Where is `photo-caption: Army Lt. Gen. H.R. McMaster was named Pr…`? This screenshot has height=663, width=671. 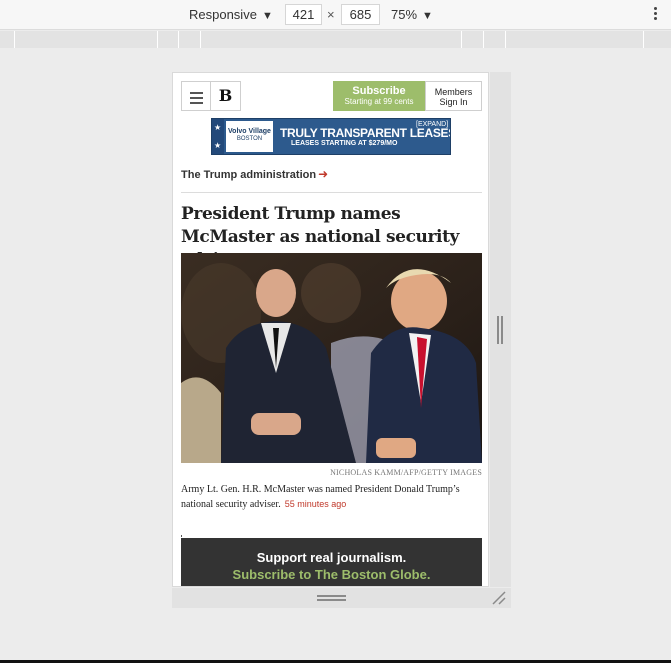
photo-caption: Army Lt. Gen. H.R. McMaster was named Pr… is located at coordinates (331, 497).